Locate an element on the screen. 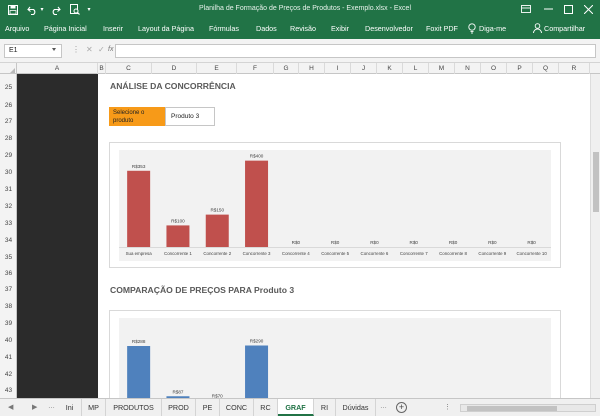 The image size is (600, 416). add-sheet-icon: + is located at coordinates (401, 407).